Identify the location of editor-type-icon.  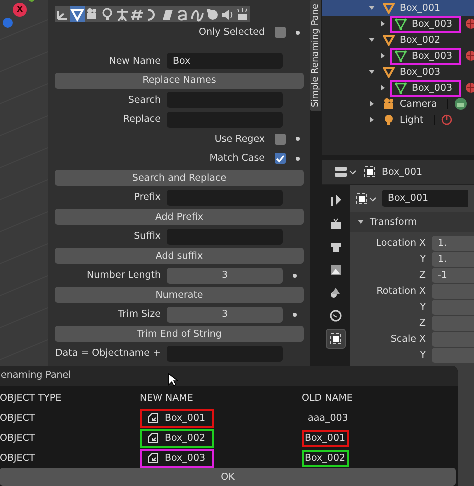
(346, 172).